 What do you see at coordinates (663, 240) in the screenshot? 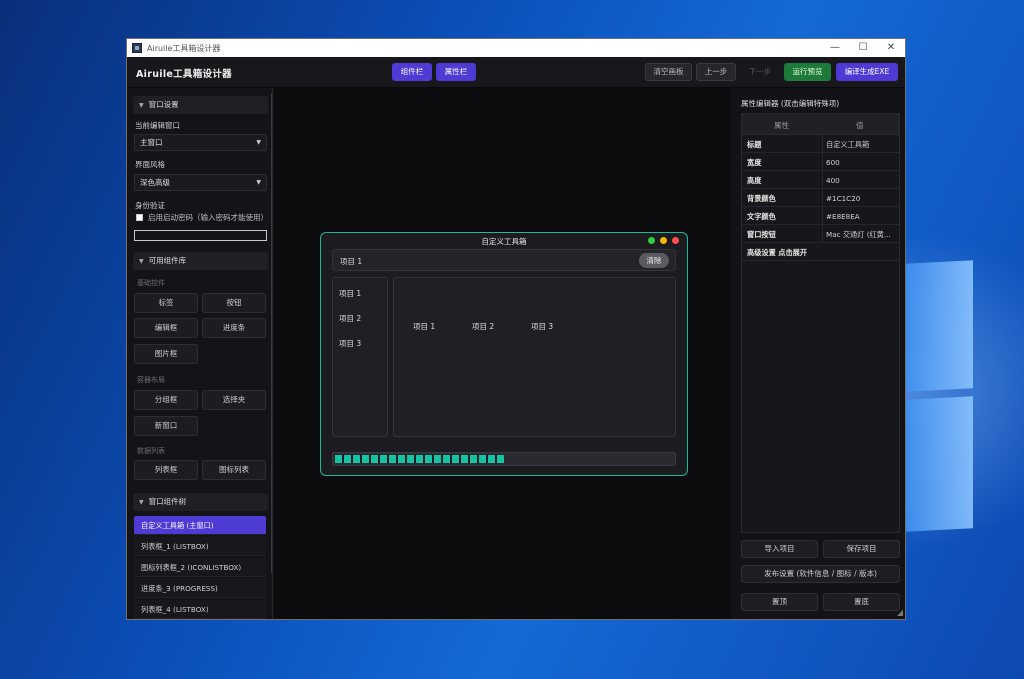
I see `mac-yellow-dot-icon` at bounding box center [663, 240].